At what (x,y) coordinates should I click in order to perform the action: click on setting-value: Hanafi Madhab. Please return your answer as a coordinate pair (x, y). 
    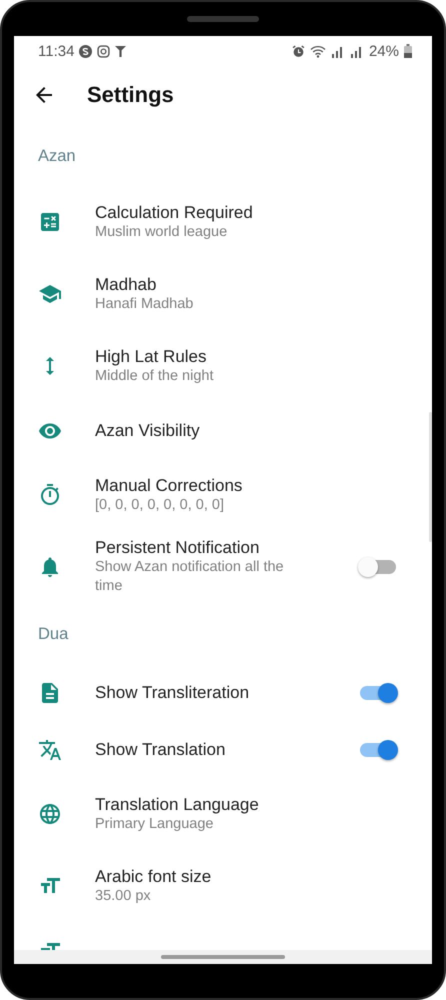
    Looking at the image, I should click on (144, 304).